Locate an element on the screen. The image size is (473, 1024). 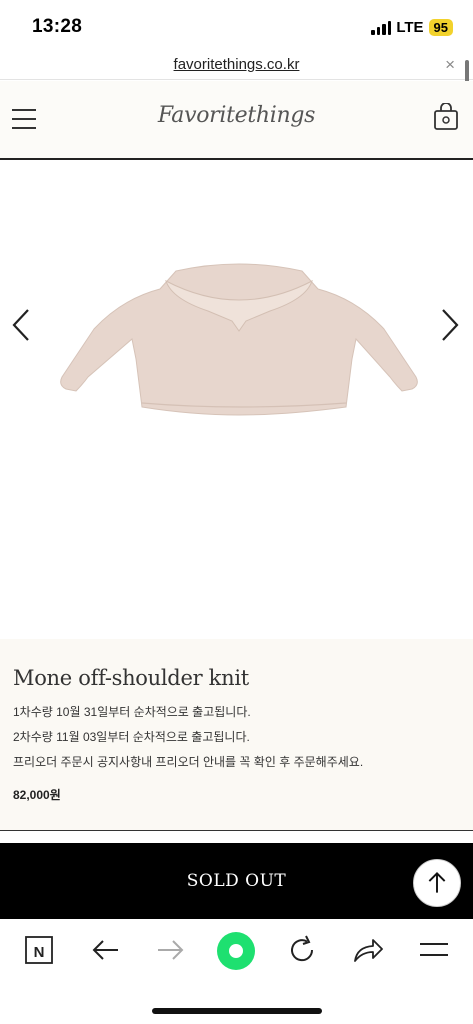
sold-out-label: SOLD OUT is located at coordinates (236, 881).